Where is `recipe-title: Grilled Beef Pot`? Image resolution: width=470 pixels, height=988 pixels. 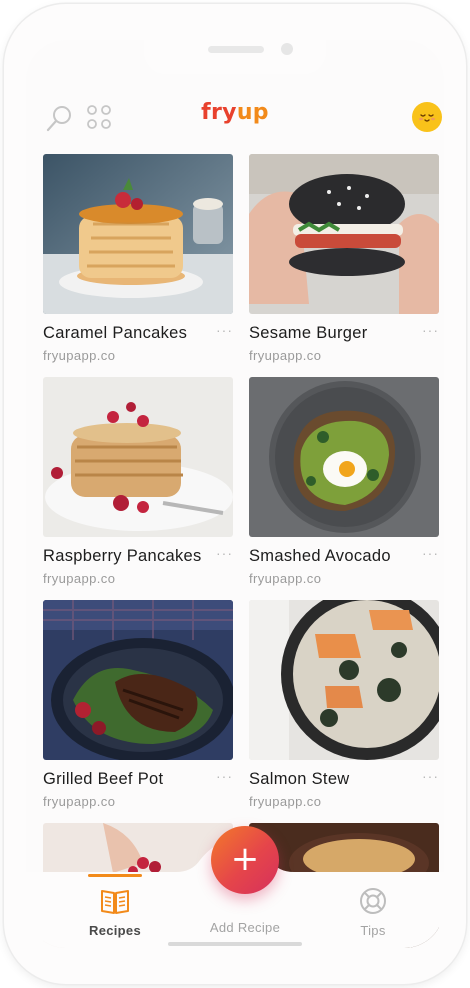
recipe-title: Grilled Beef Pot is located at coordinates (103, 779).